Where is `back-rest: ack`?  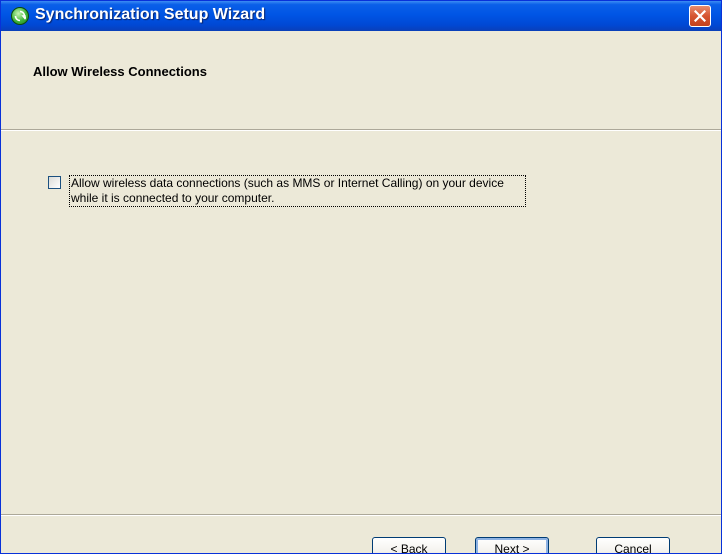
back-rest: ack is located at coordinates (418, 547).